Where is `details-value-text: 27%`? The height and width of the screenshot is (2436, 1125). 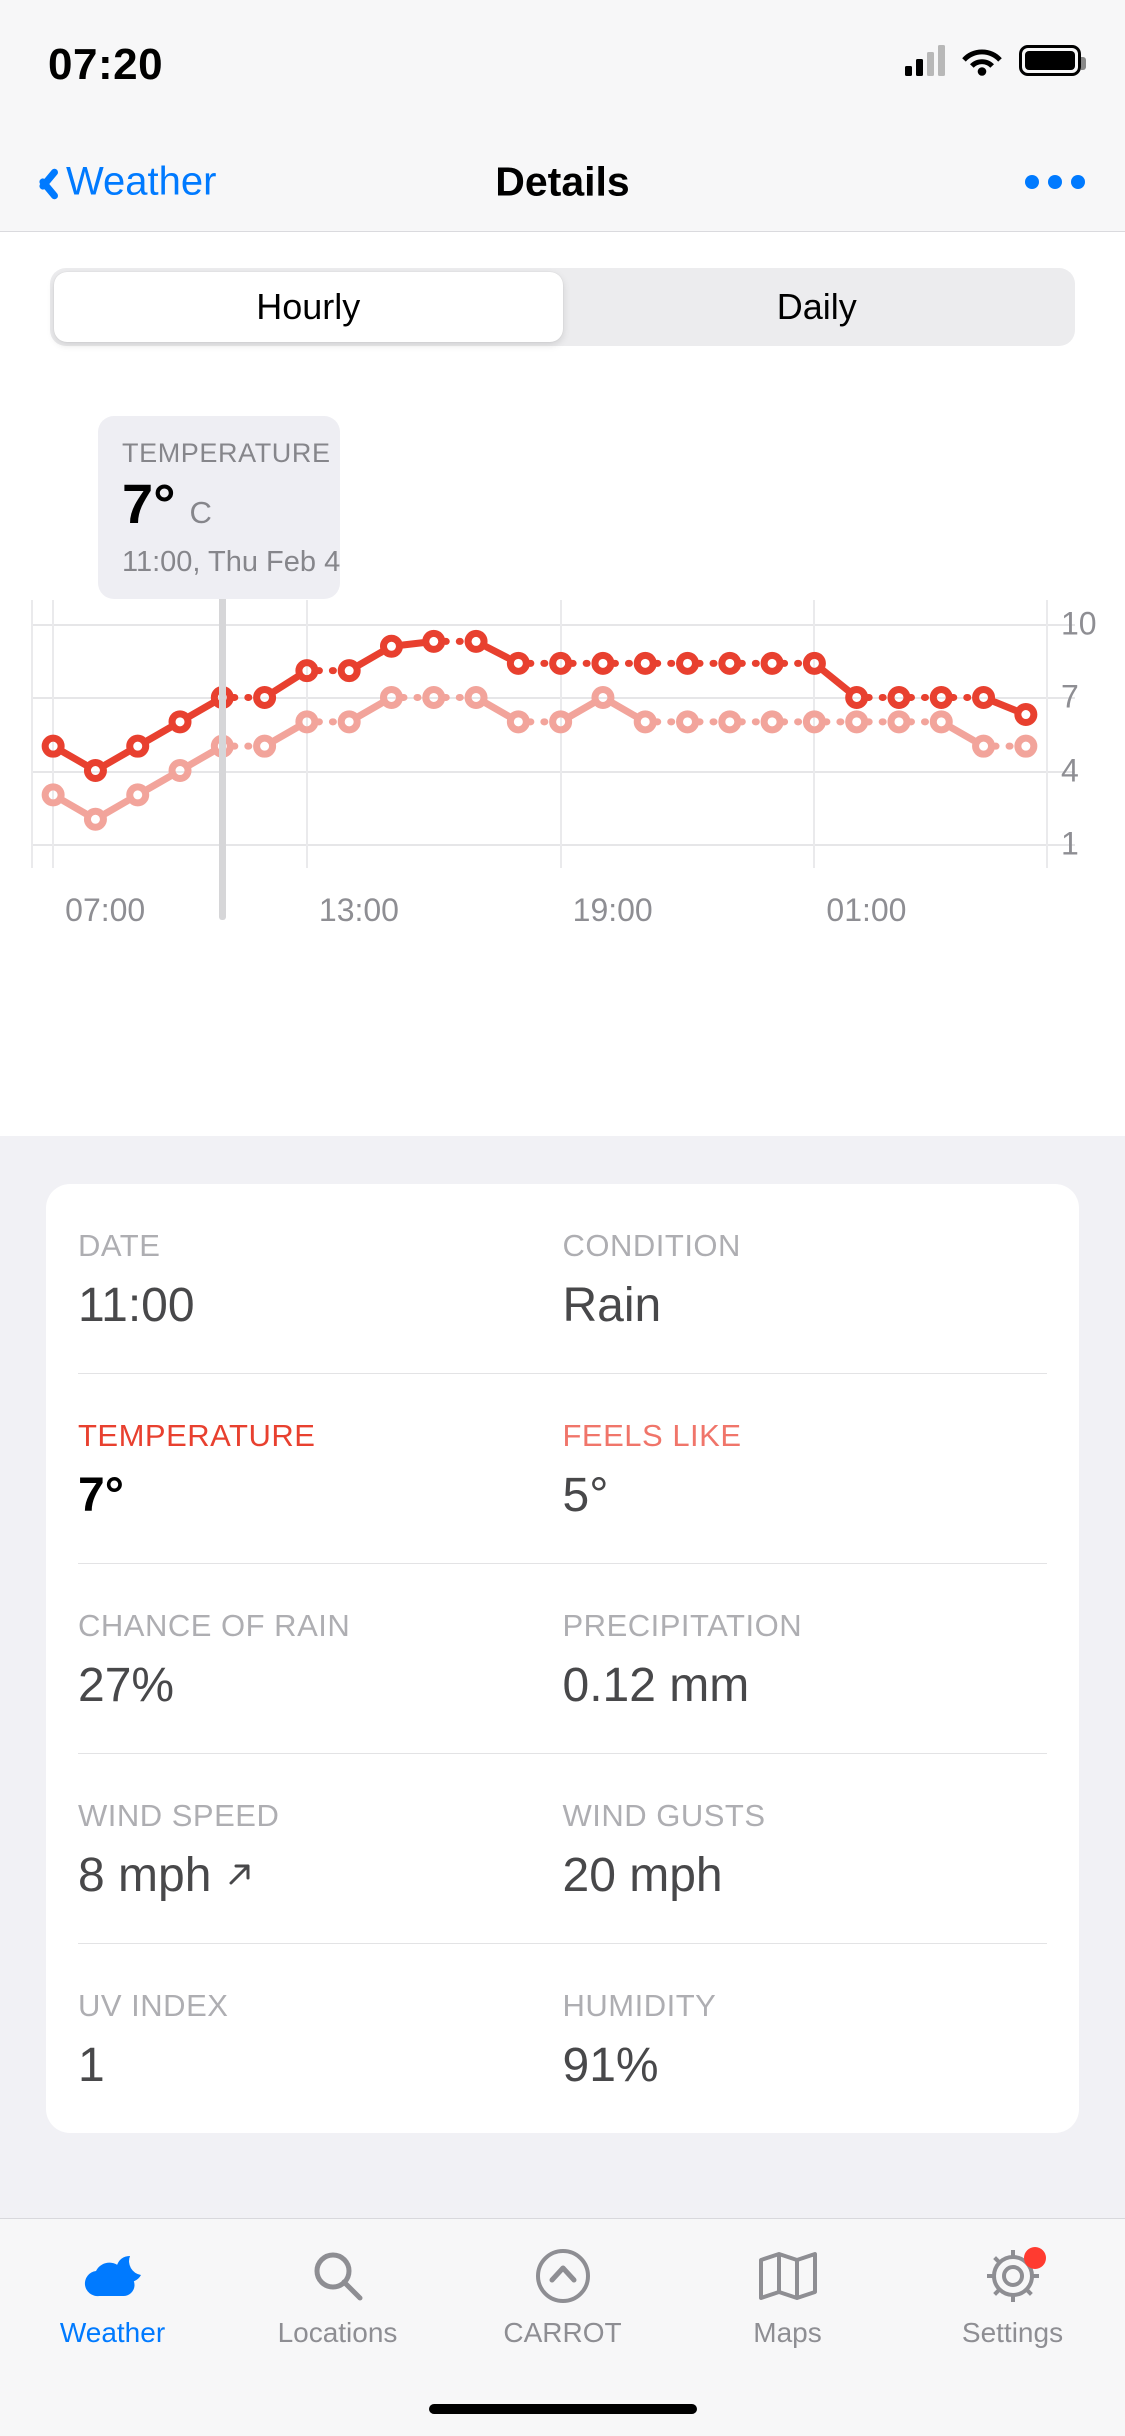
details-value-text: 27% is located at coordinates (126, 1685).